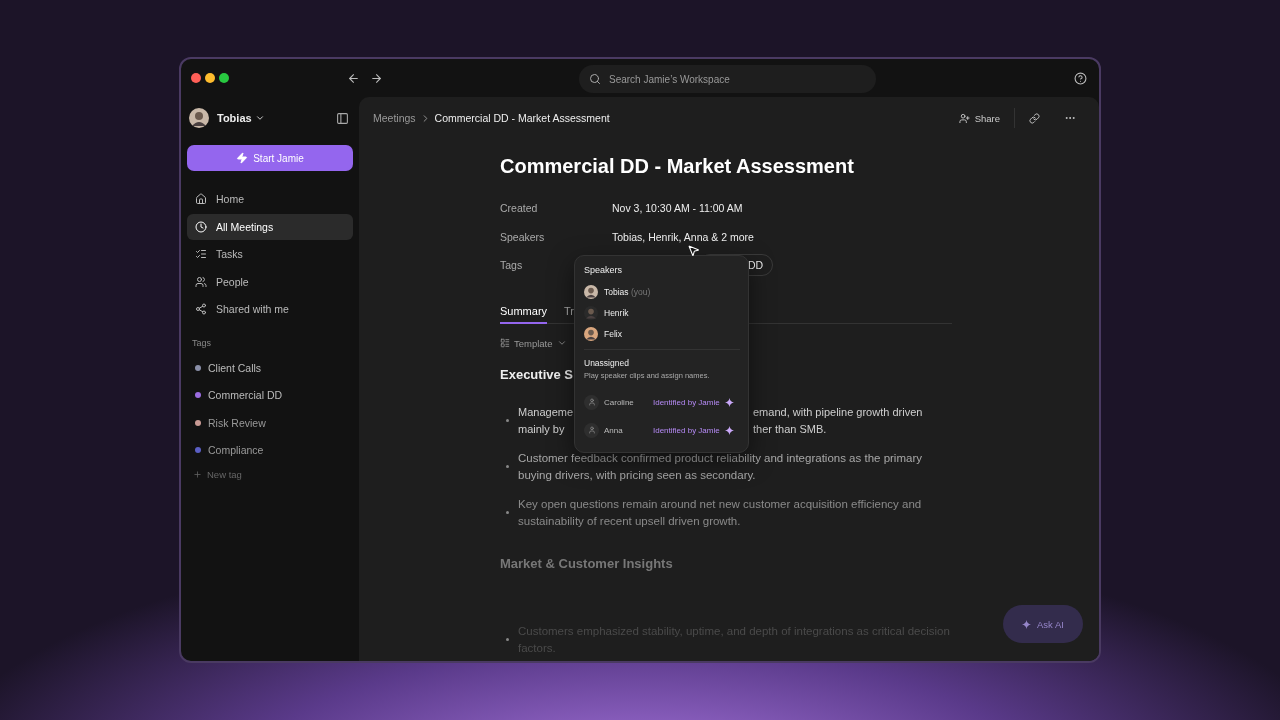 Image resolution: width=1280 pixels, height=720 pixels. Describe the element at coordinates (678, 208) in the screenshot. I see `field-value: Nov 3, 10:30 AM - 11:00 AM` at that location.